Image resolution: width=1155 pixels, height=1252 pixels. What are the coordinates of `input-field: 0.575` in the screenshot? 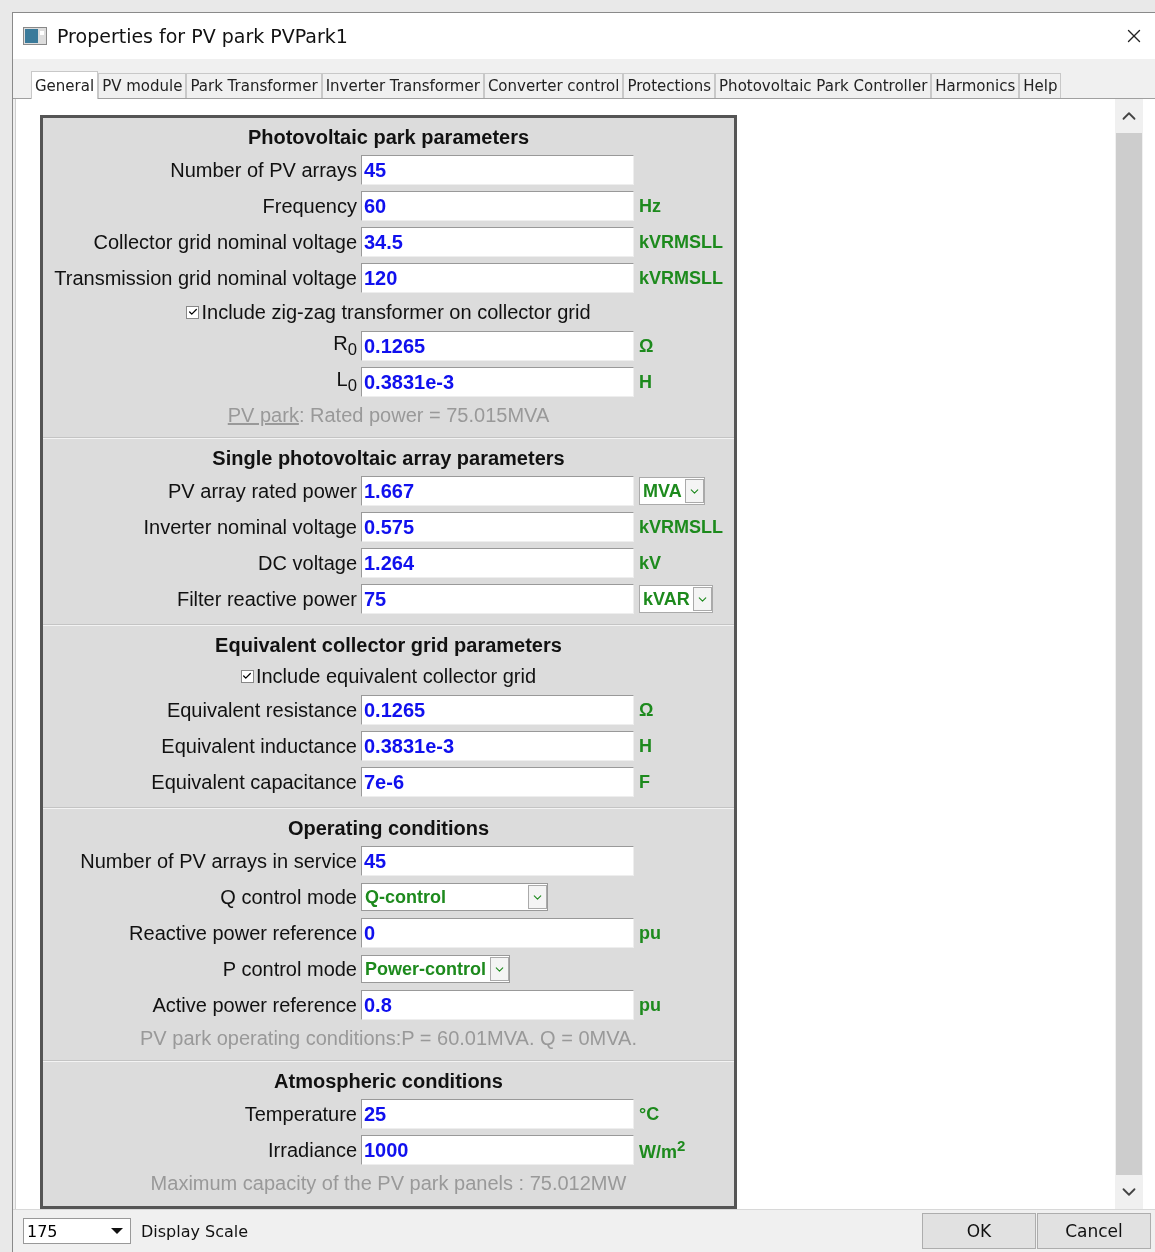 It's located at (497, 527).